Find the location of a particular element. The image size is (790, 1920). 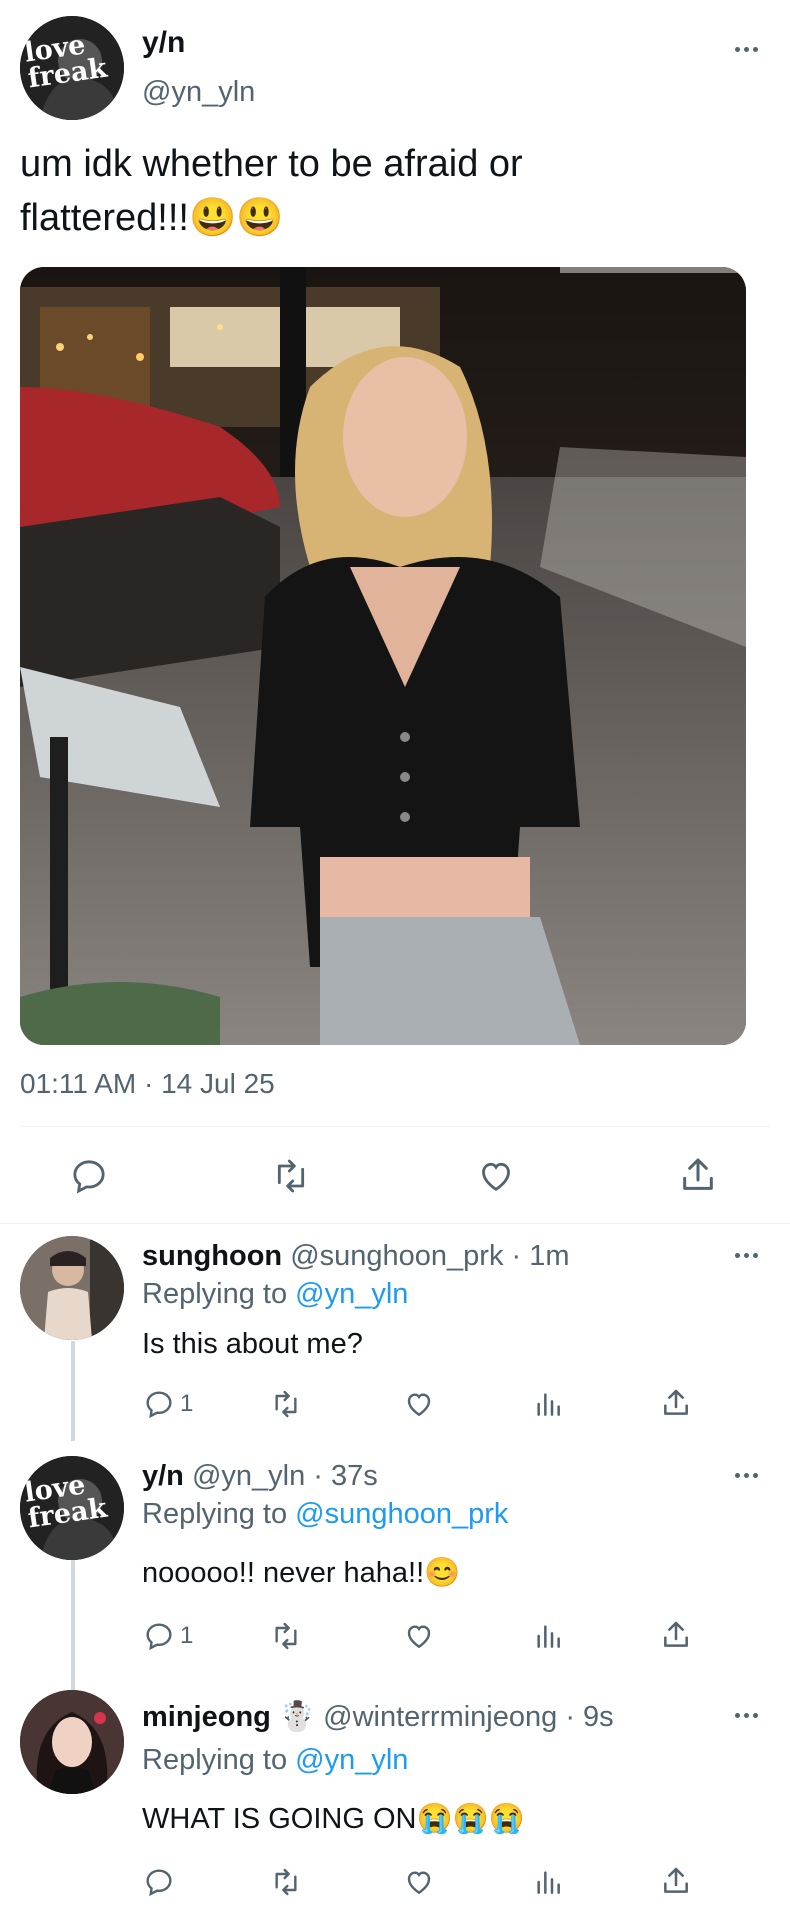

reply1-share-button is located at coordinates (676, 1403).